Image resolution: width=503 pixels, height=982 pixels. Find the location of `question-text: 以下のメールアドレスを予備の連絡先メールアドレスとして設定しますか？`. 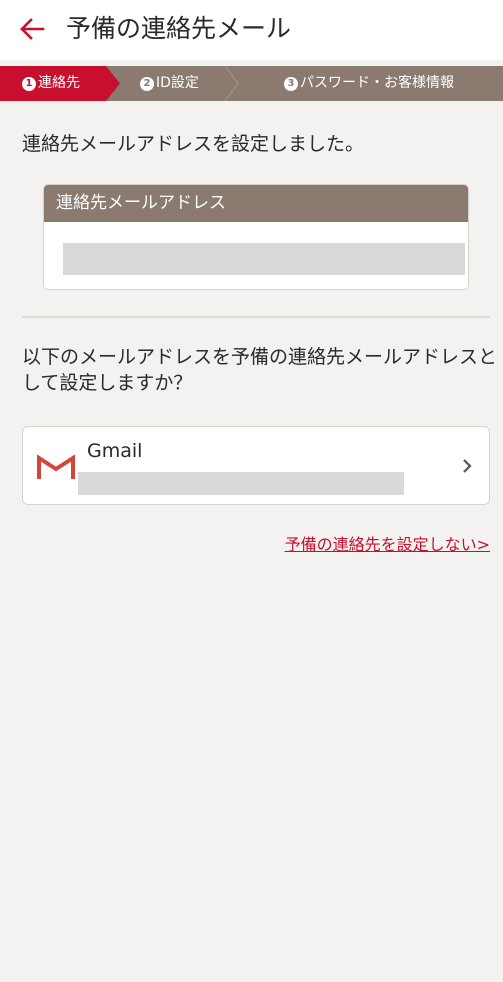

question-text: 以下のメールアドレスを予備の連絡先メールアドレスとして設定しますか？ is located at coordinates (260, 370).